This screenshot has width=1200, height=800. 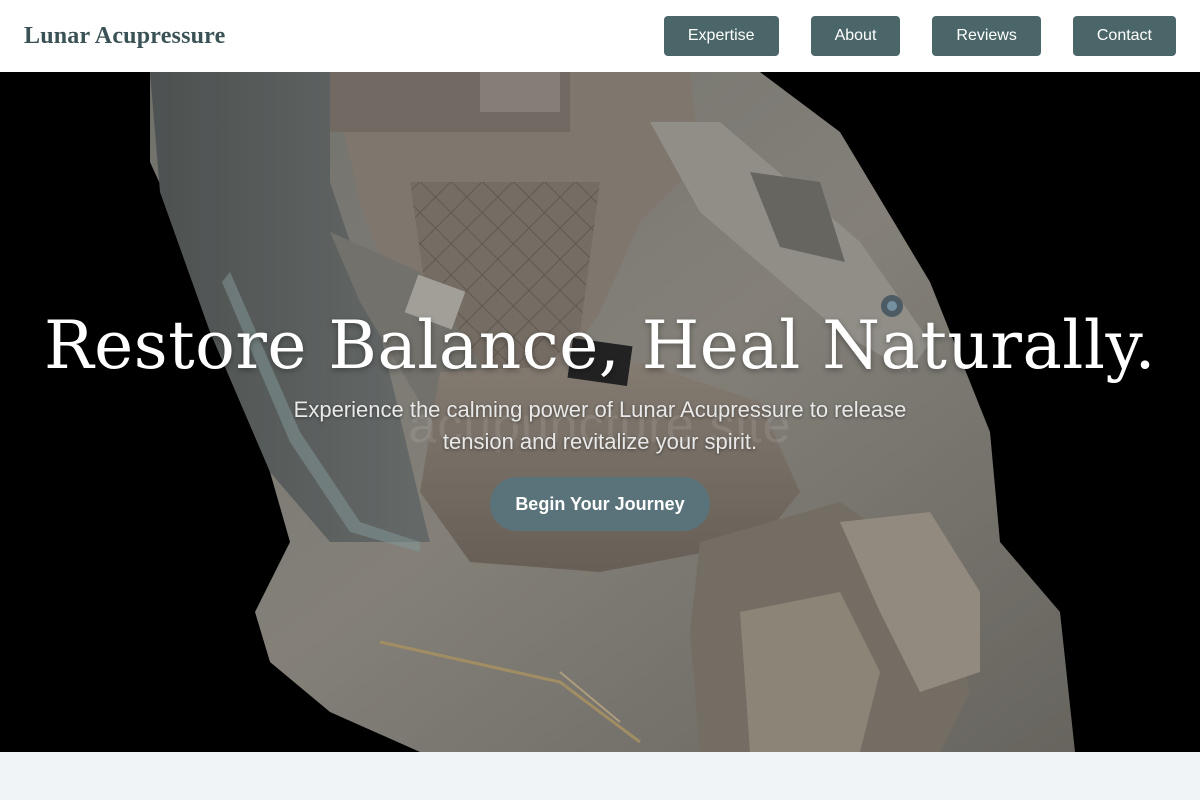 I want to click on nav-contact-button: Contact, so click(x=1124, y=36).